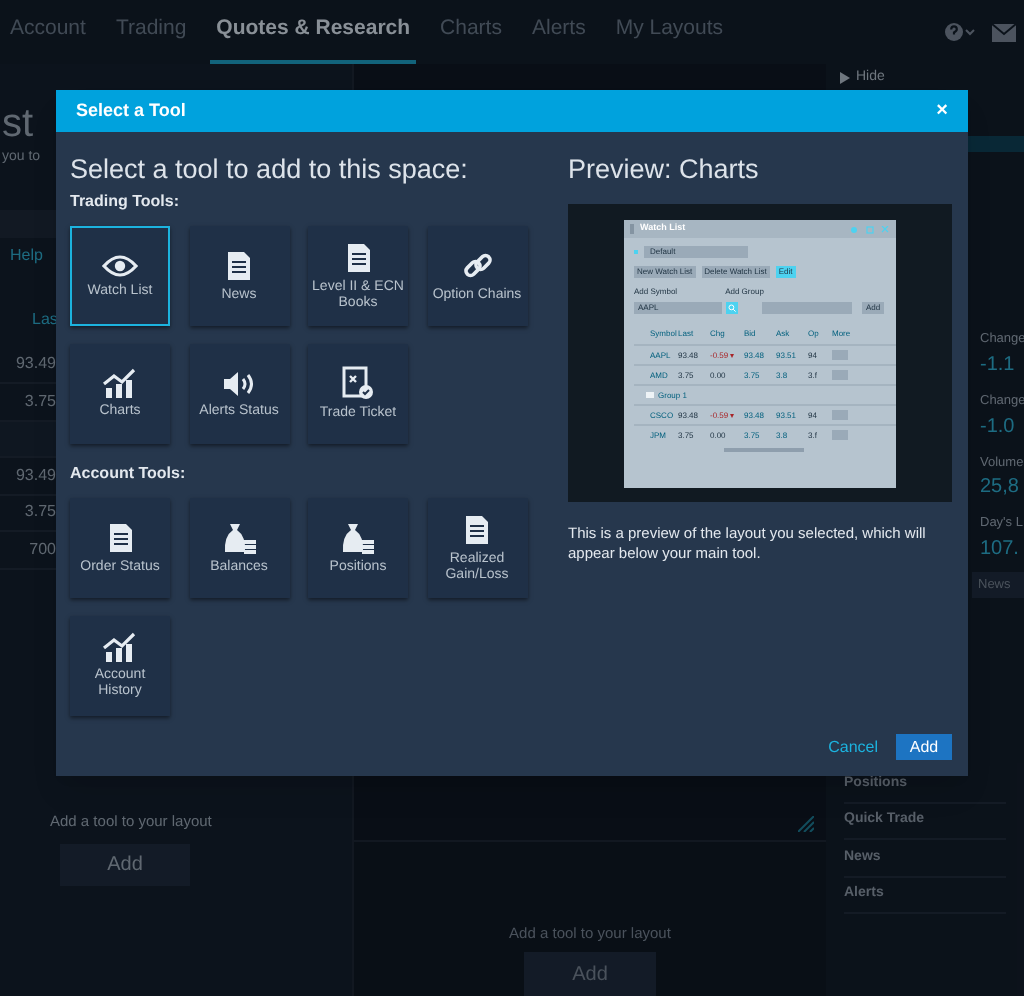  What do you see at coordinates (764, 450) in the screenshot?
I see `scrollbar` at bounding box center [764, 450].